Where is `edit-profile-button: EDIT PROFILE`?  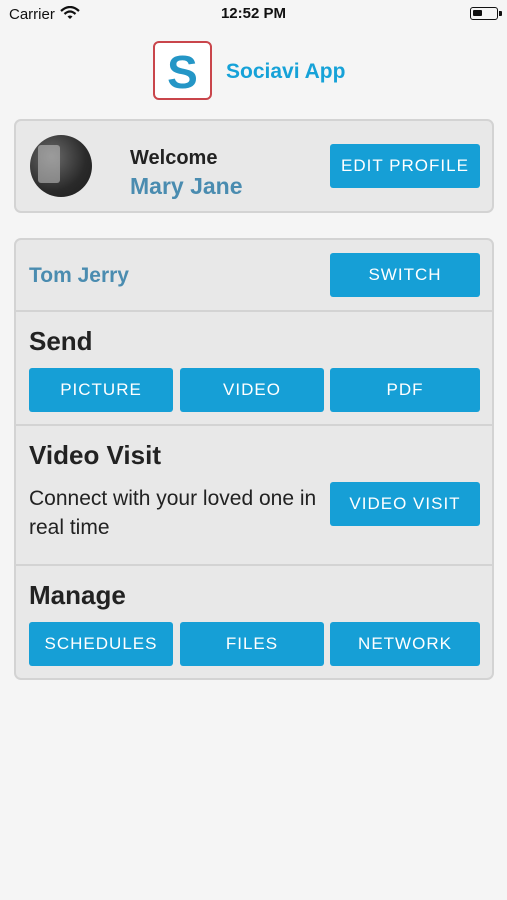 edit-profile-button: EDIT PROFILE is located at coordinates (405, 166).